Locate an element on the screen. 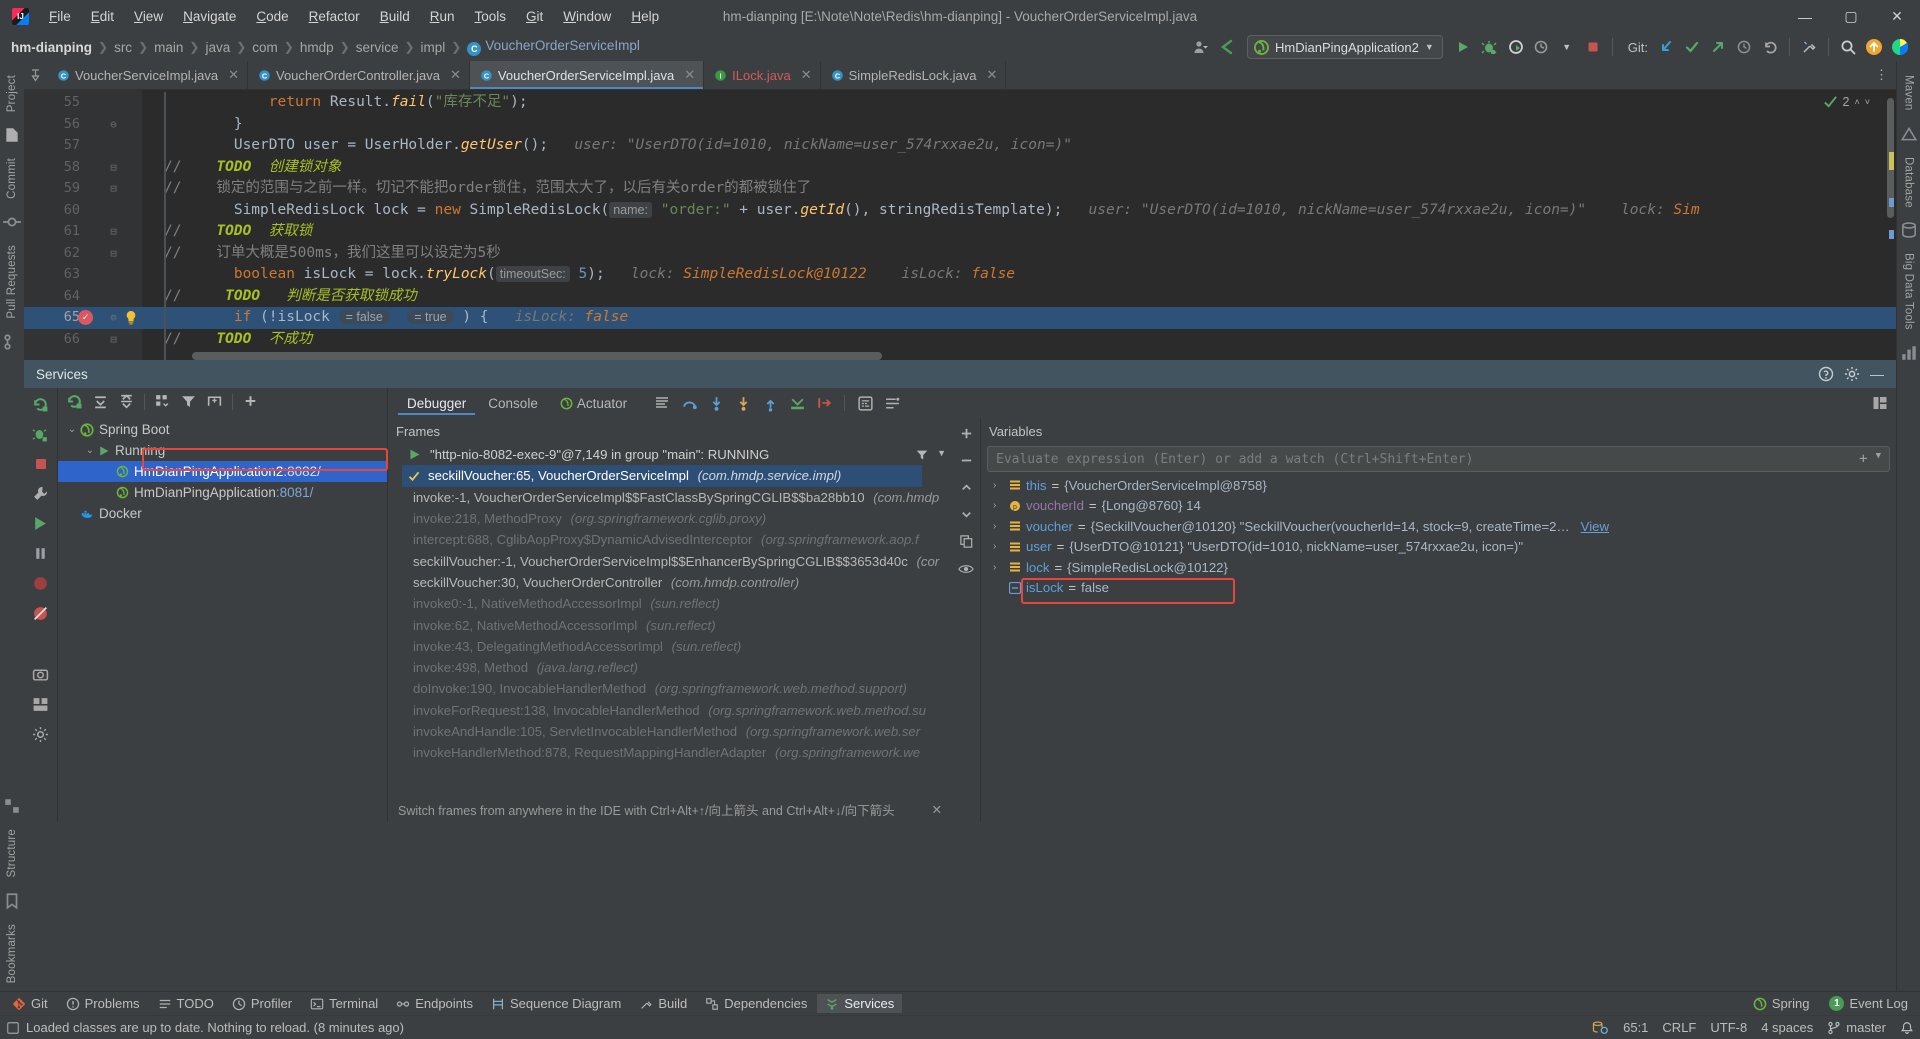 This screenshot has width=1920, height=1039. remove-watch-icon is located at coordinates (966, 460).